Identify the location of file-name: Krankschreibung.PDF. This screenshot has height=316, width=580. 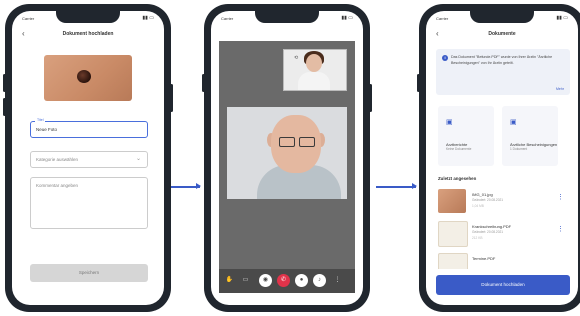
(492, 226).